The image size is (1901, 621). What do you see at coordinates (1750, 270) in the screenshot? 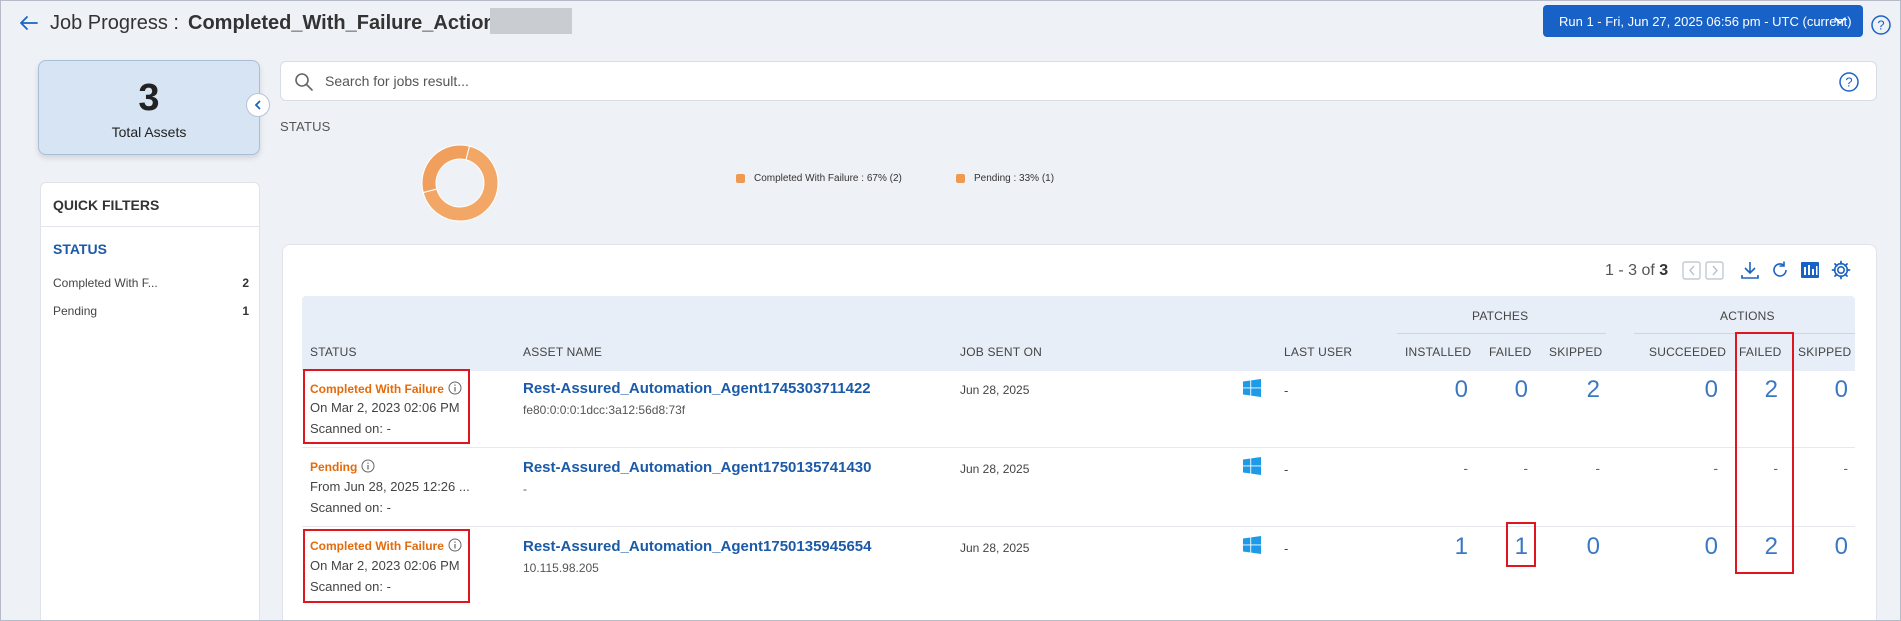
I see `download-icon` at bounding box center [1750, 270].